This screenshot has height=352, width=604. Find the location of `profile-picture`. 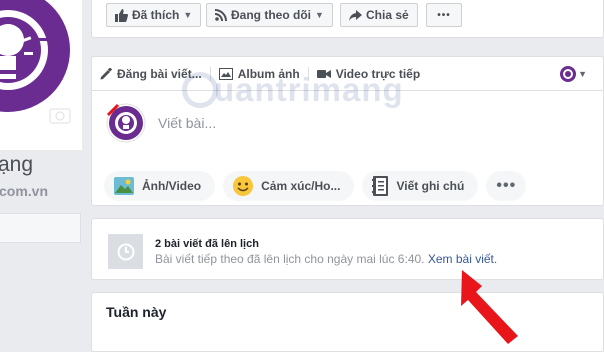

profile-picture is located at coordinates (41, 75).